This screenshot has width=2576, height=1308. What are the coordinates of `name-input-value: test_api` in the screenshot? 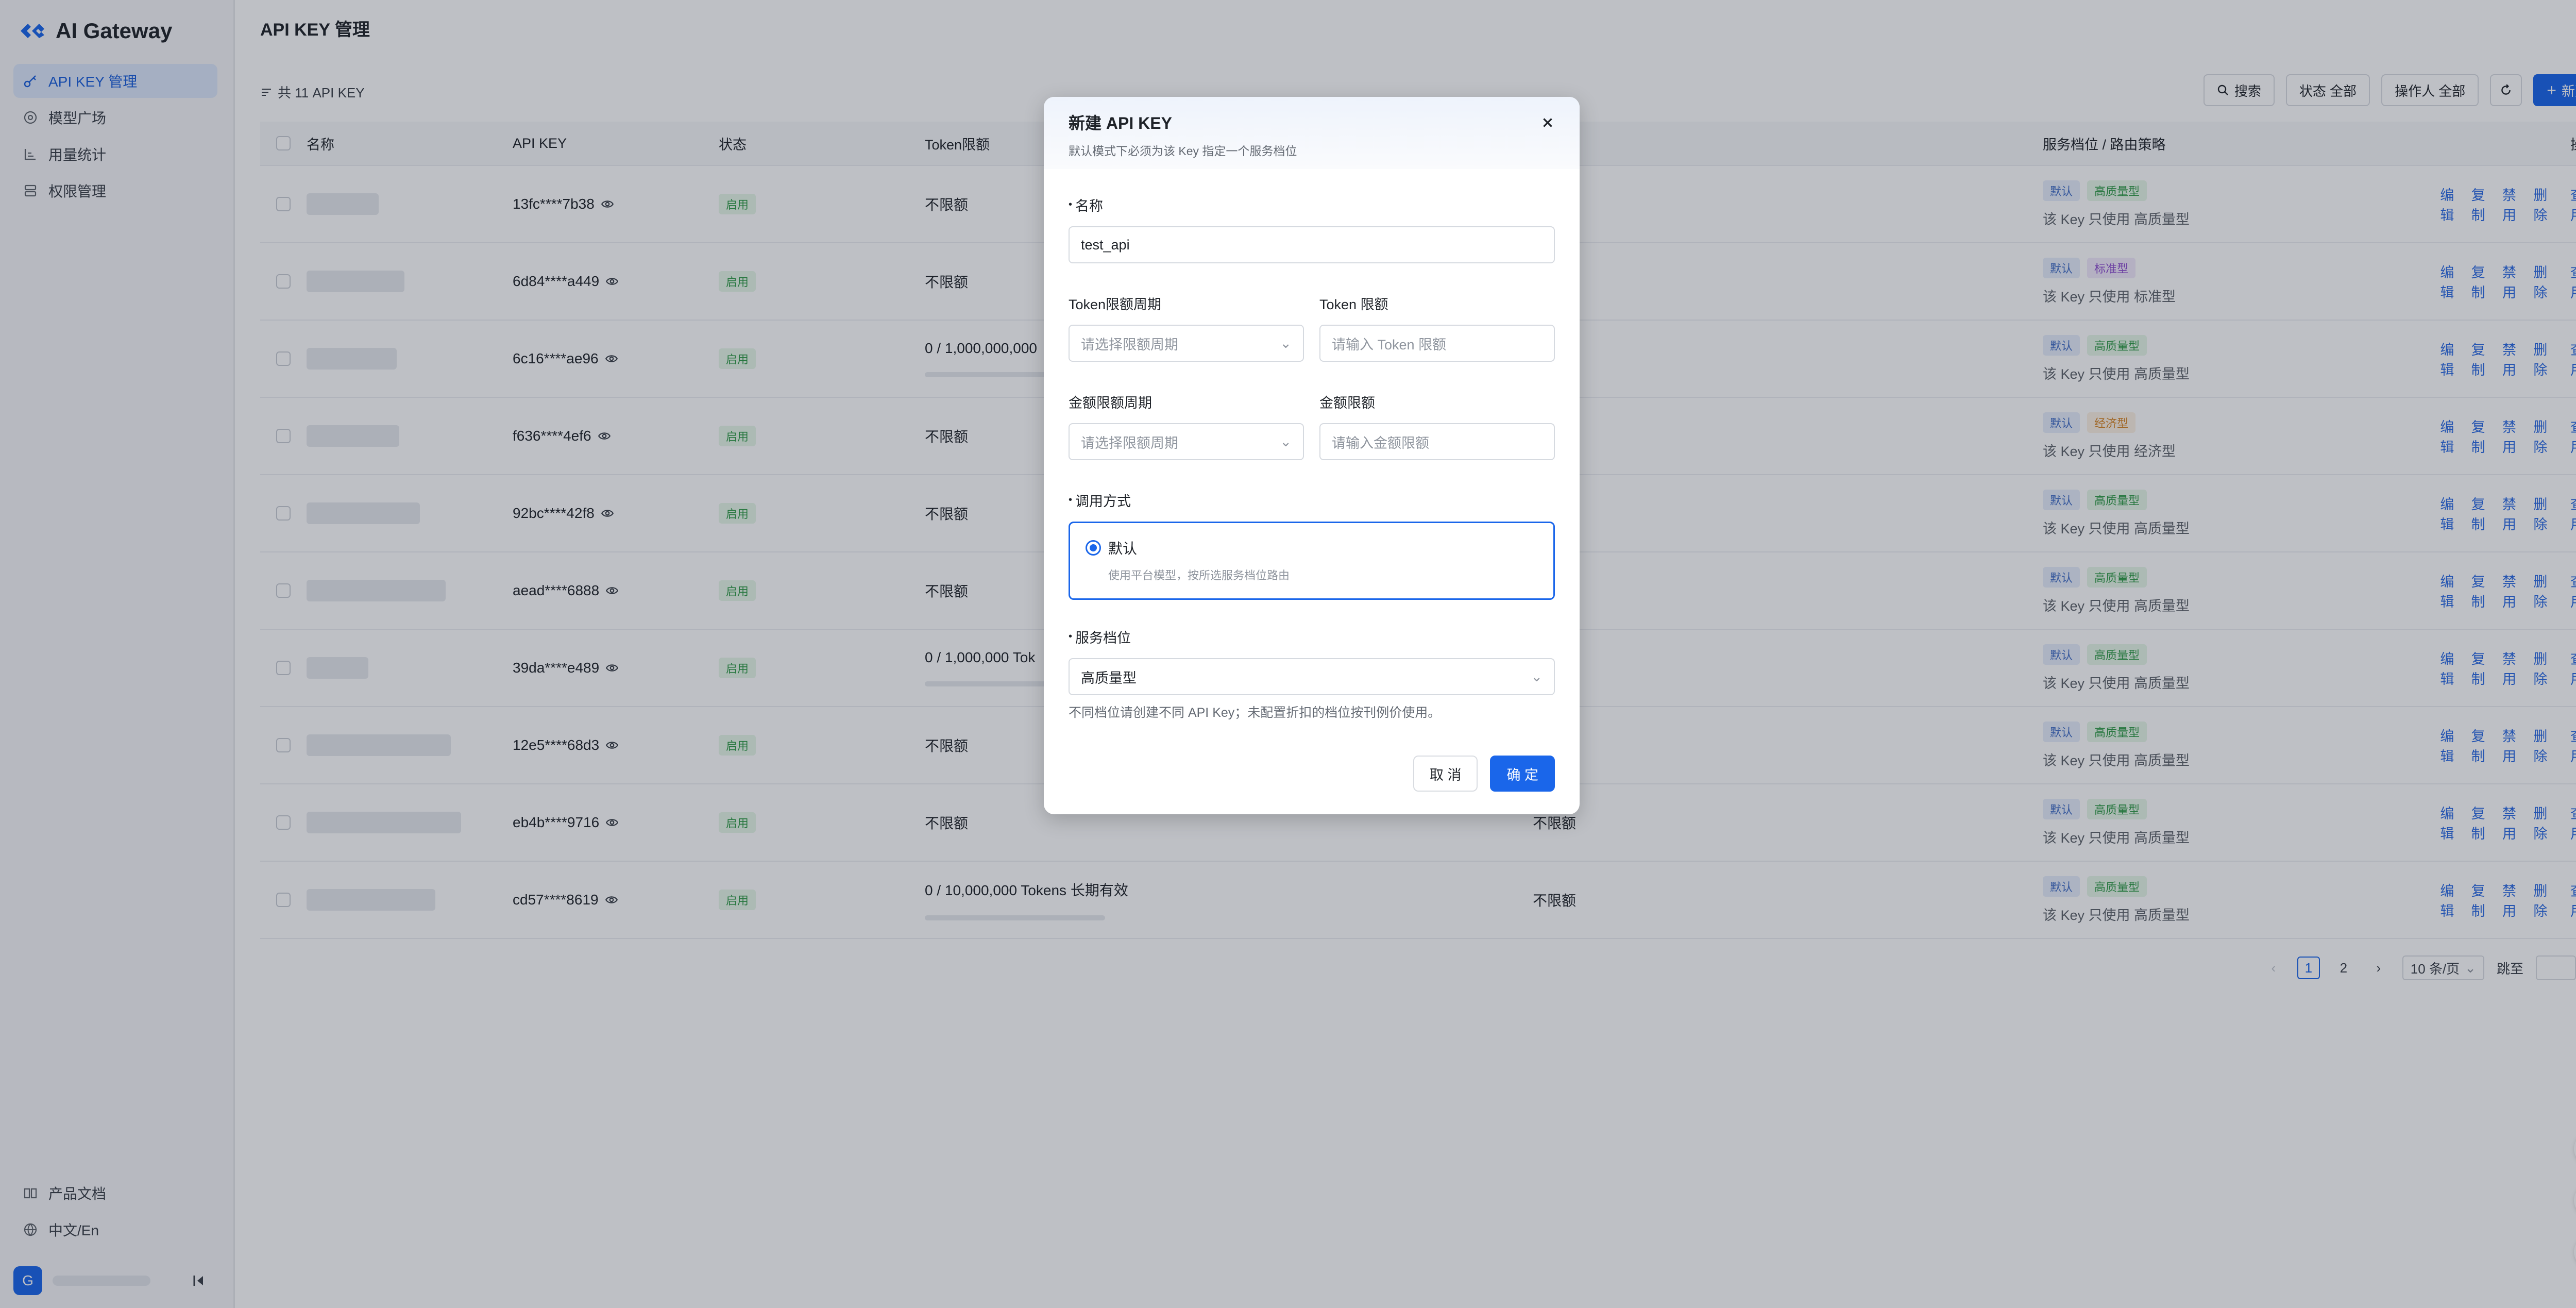 It's located at (1105, 245).